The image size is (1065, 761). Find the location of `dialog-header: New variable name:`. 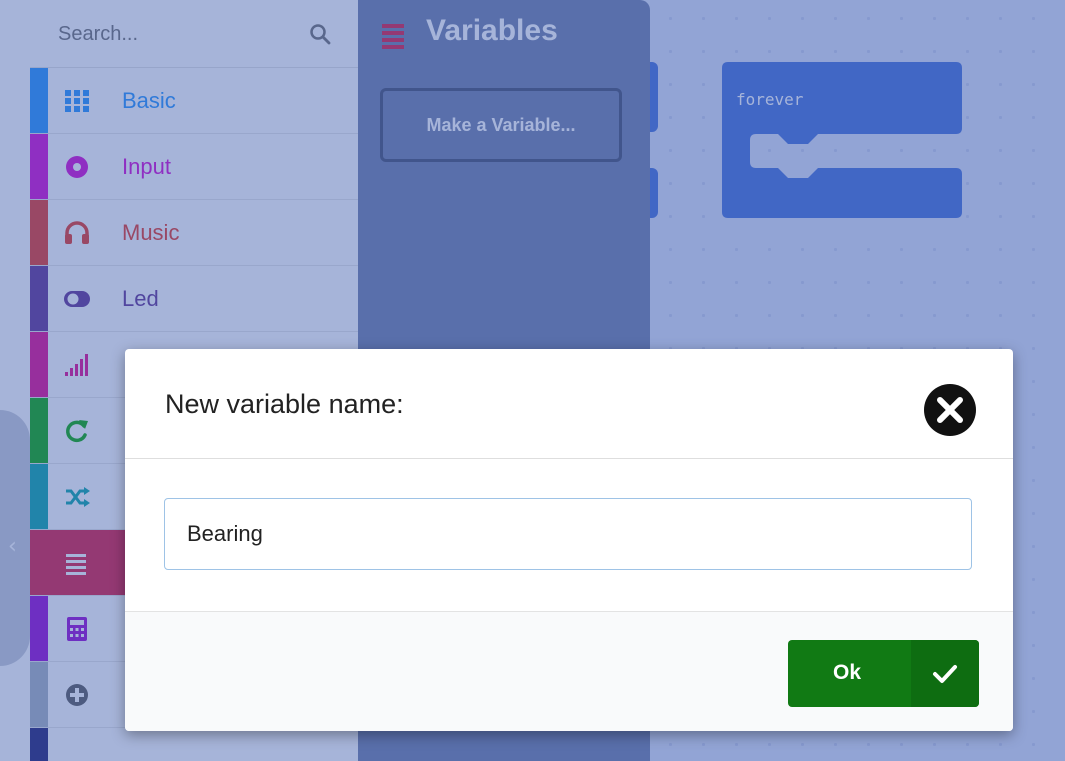

dialog-header: New variable name: is located at coordinates (569, 404).